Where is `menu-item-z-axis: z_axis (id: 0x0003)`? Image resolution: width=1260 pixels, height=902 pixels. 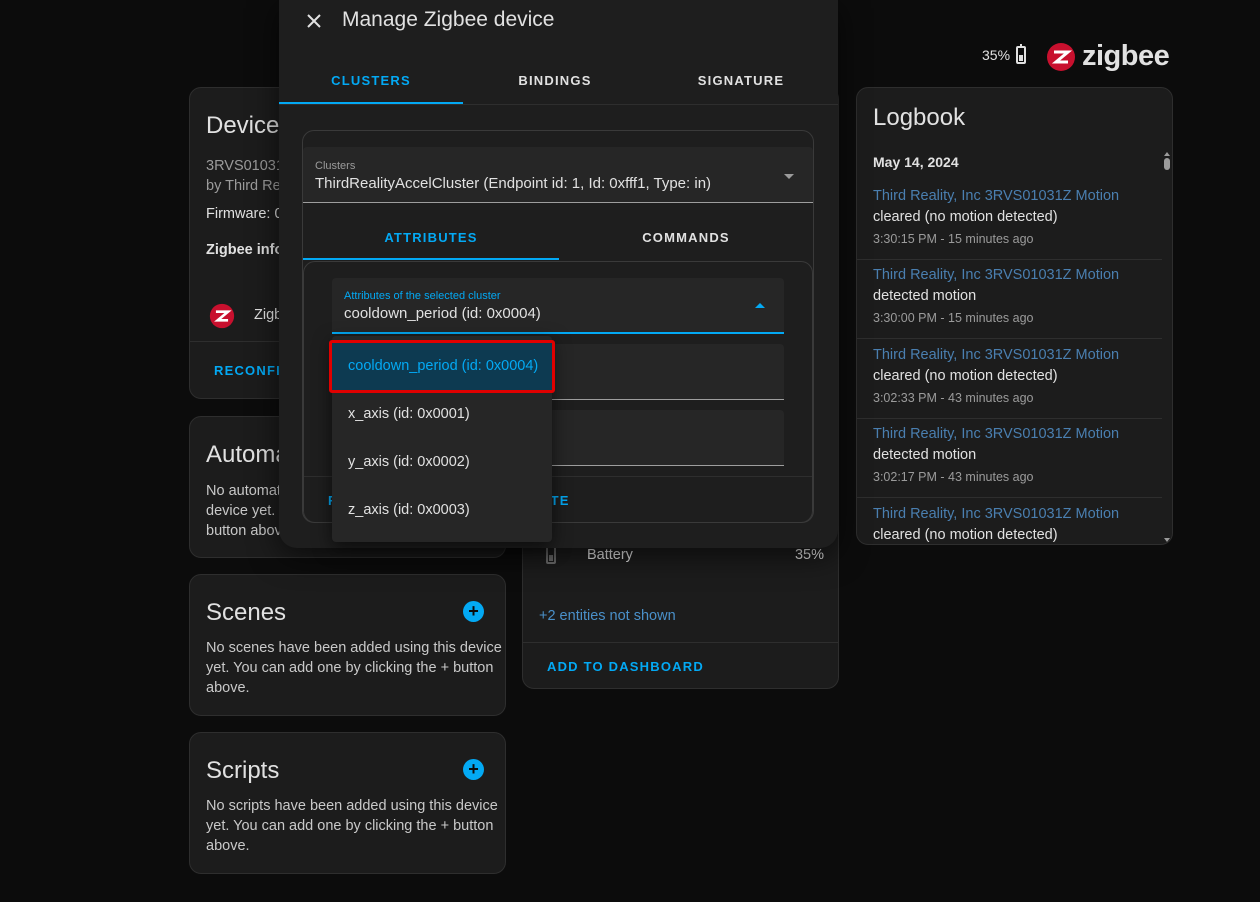
menu-item-z-axis: z_axis (id: 0x0003) is located at coordinates (442, 510).